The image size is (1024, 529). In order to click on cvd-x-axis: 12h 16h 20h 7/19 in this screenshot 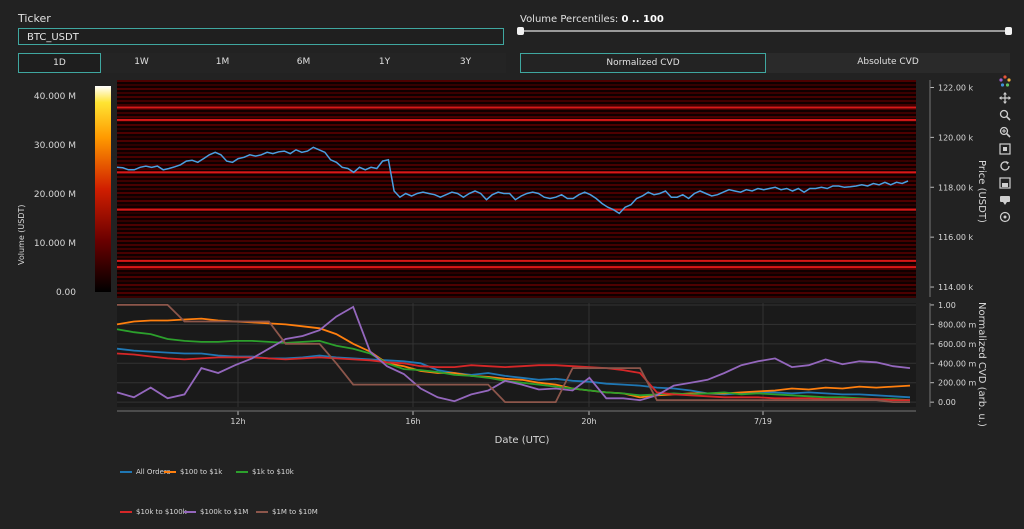, I will do `click(516, 418)`.